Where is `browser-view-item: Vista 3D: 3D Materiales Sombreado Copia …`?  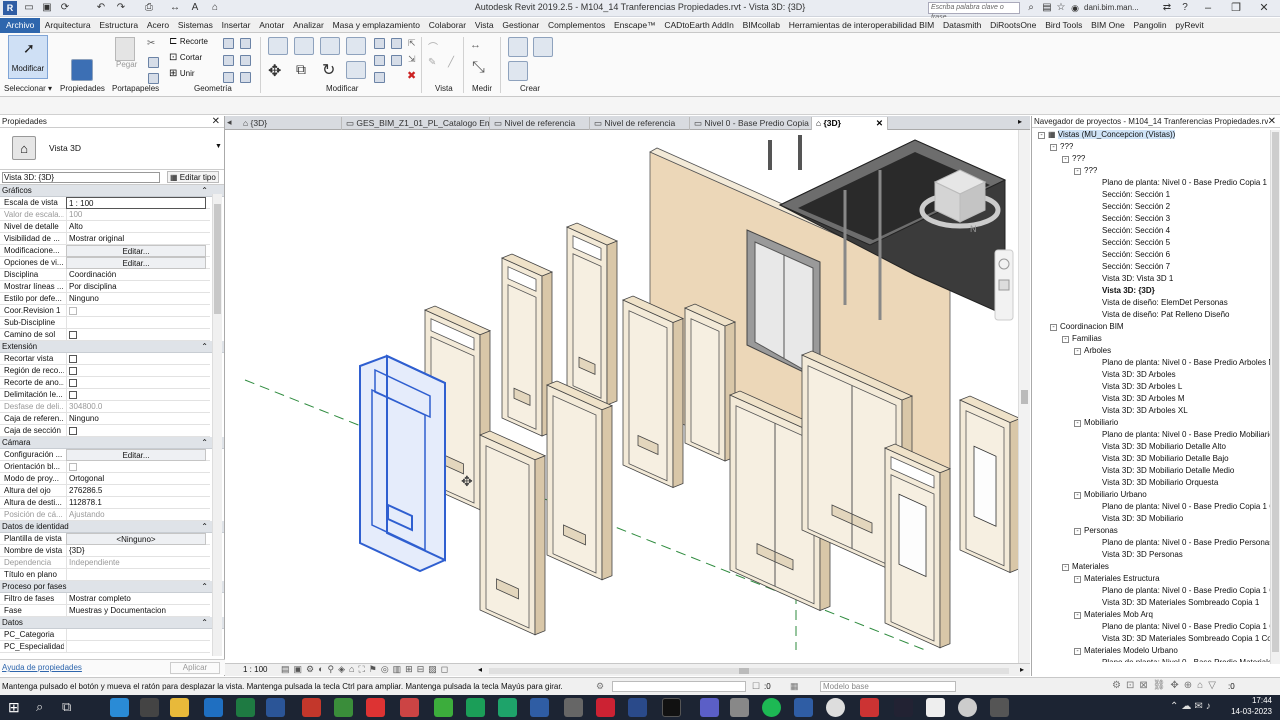
browser-view-item: Vista 3D: 3D Materiales Sombreado Copia … is located at coordinates (1189, 639).